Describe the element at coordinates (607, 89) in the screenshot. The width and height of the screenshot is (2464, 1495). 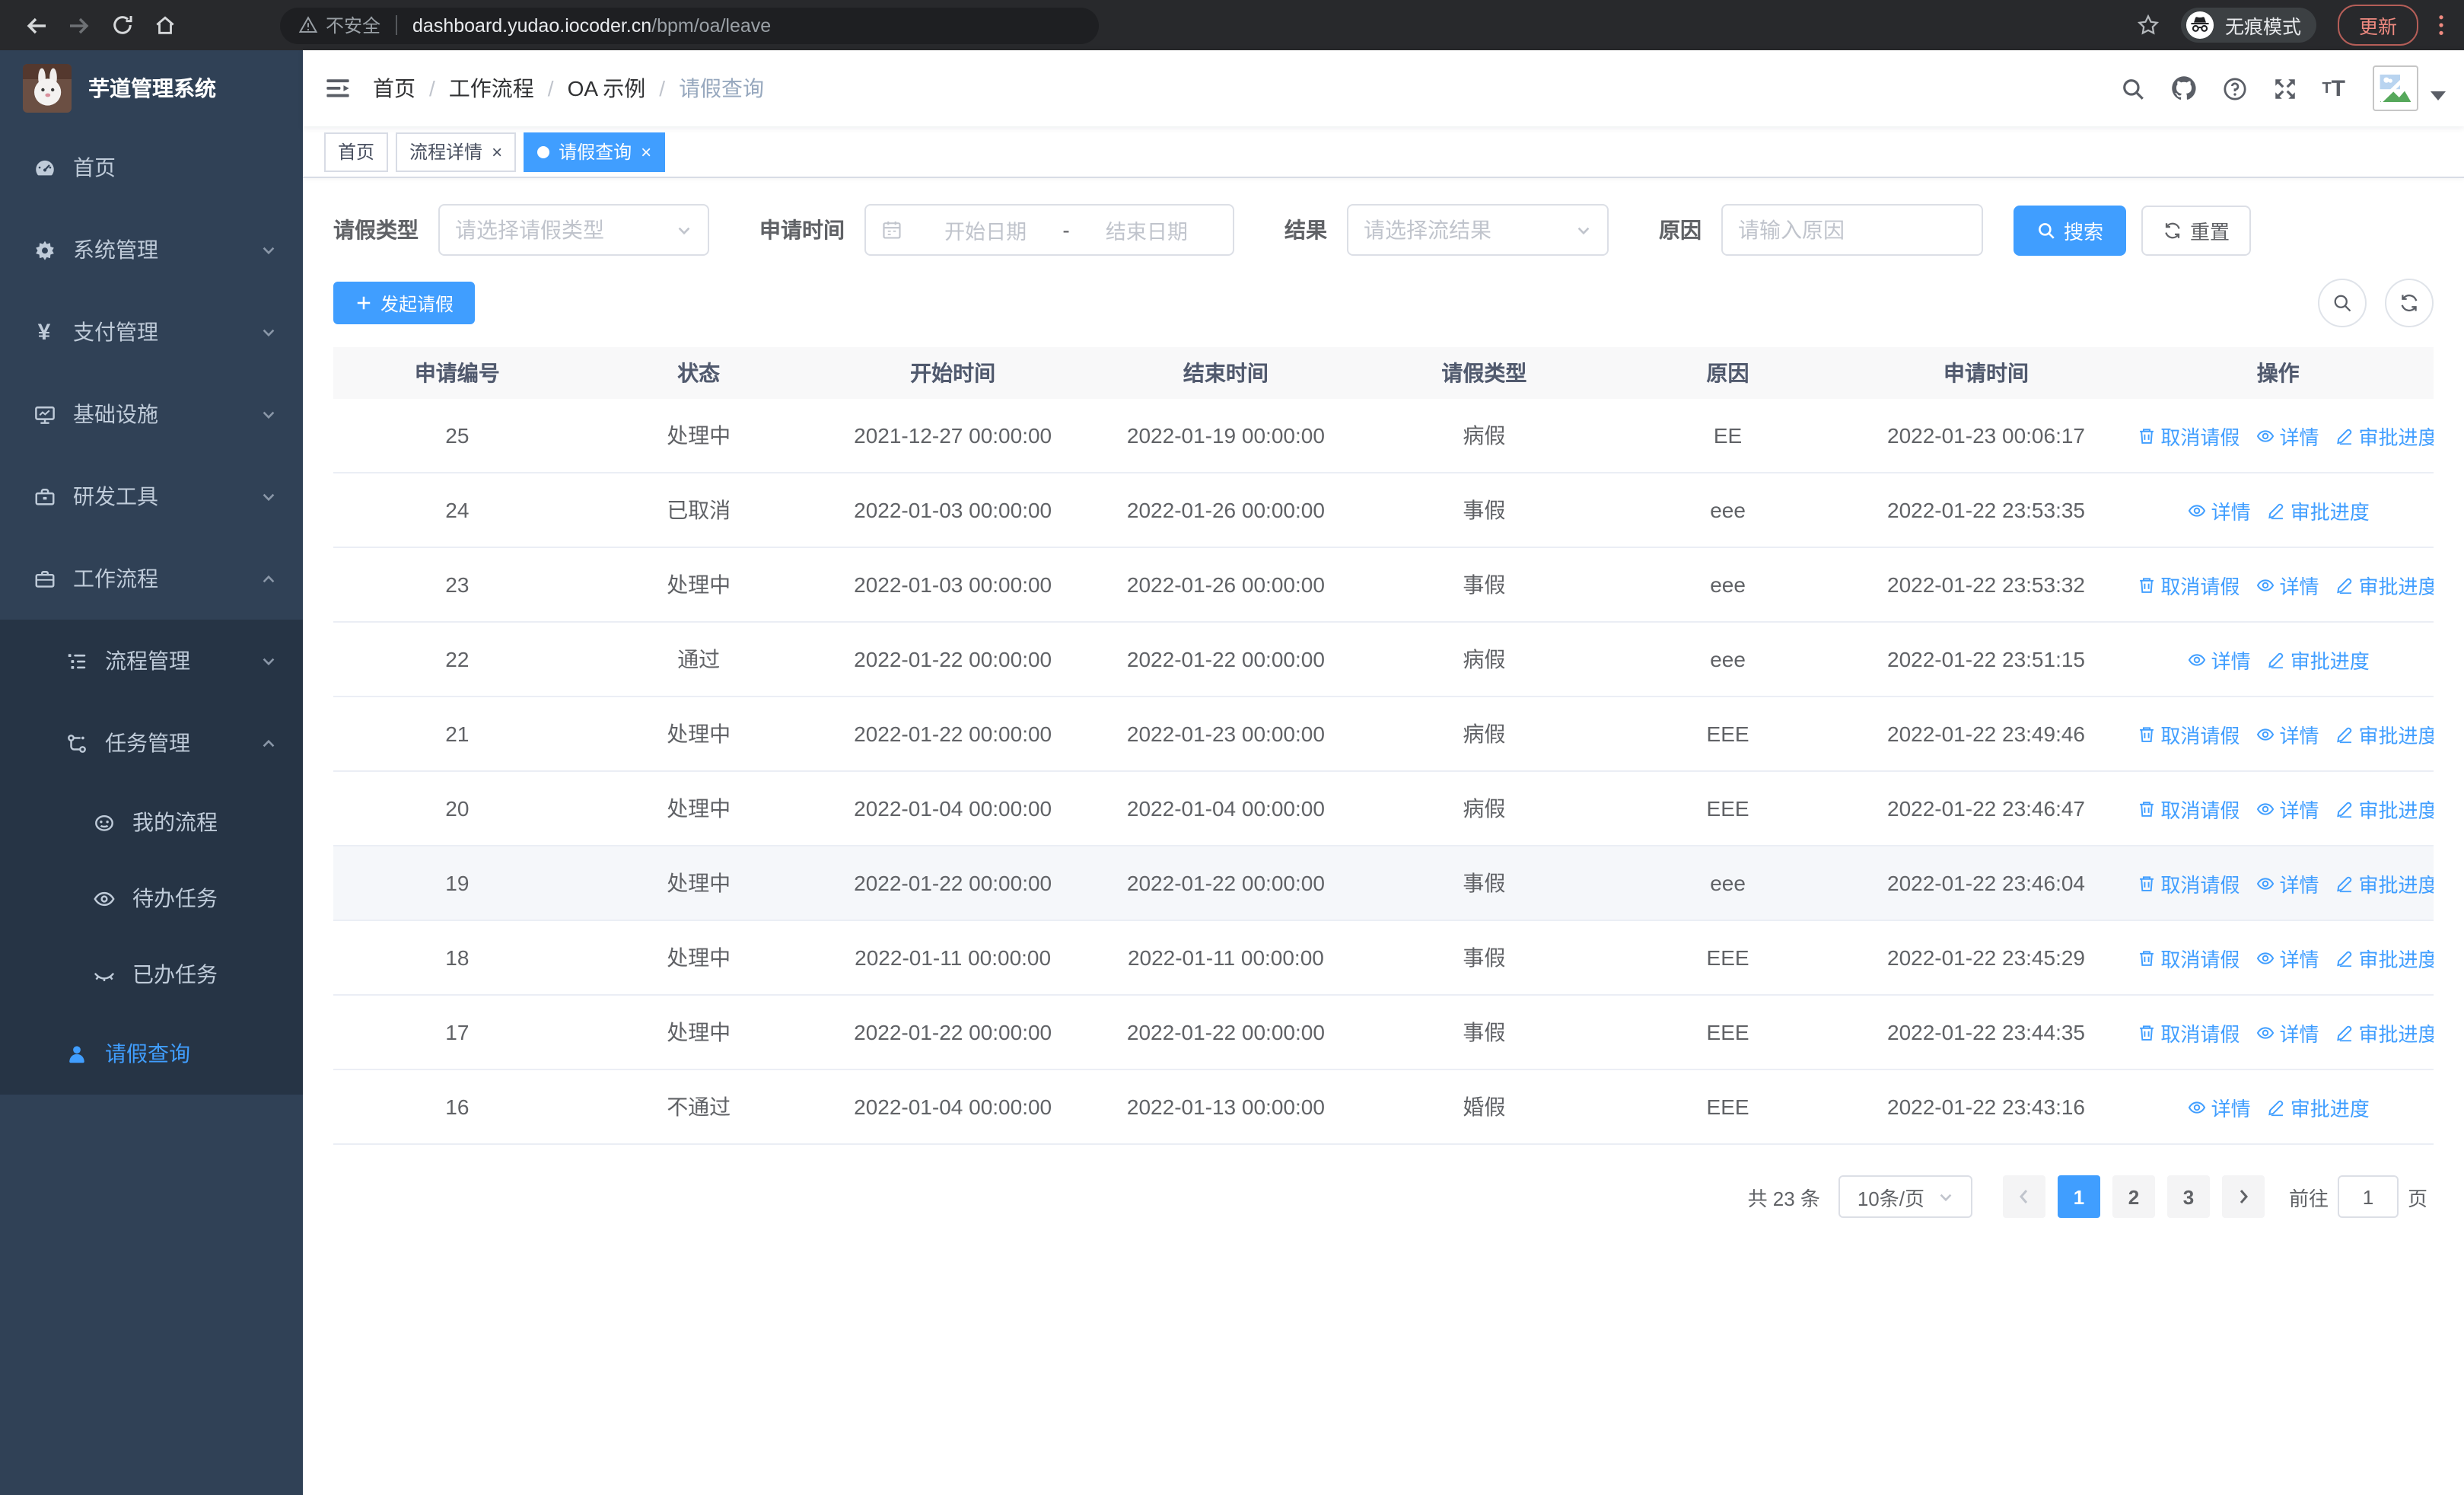
I see `breadcrumb-item: OA 示例` at that location.